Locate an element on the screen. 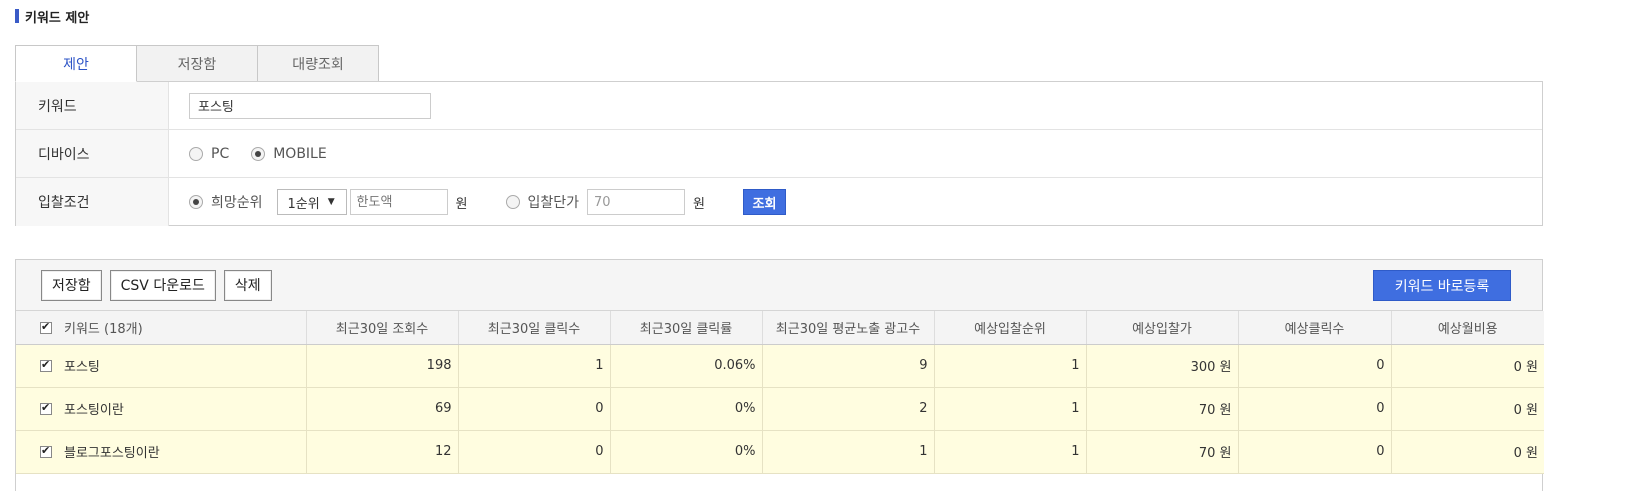 The image size is (1627, 491). views-cell: 198 is located at coordinates (382, 366).